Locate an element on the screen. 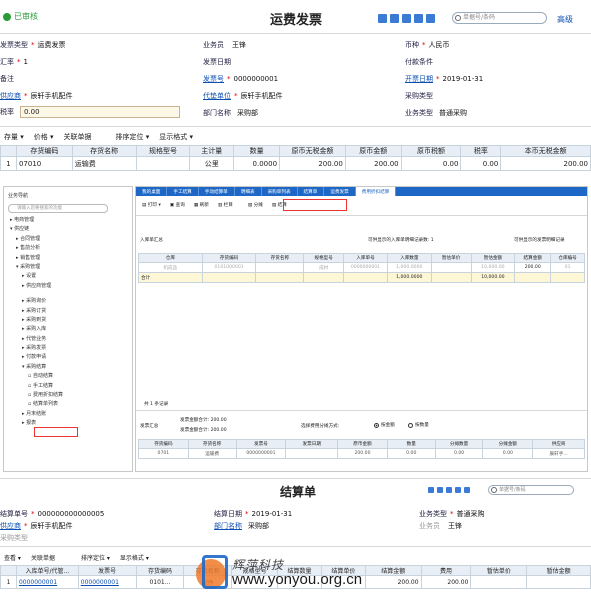 The image size is (591, 600). tree-item: ▸ 采购入库 is located at coordinates (69, 329).